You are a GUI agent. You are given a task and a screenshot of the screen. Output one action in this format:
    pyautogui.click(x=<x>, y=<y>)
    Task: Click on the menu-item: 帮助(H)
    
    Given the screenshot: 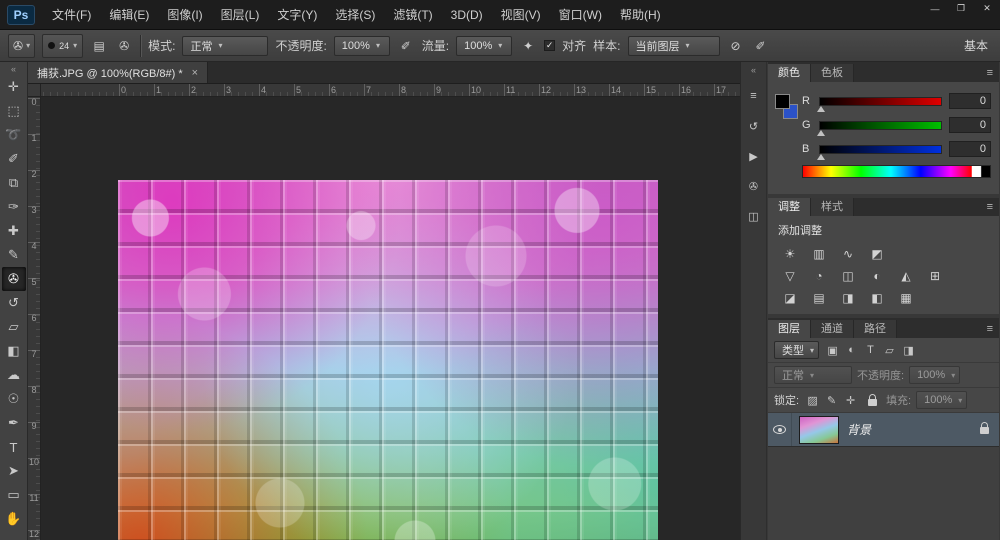 What is the action you would take?
    pyautogui.click(x=640, y=15)
    